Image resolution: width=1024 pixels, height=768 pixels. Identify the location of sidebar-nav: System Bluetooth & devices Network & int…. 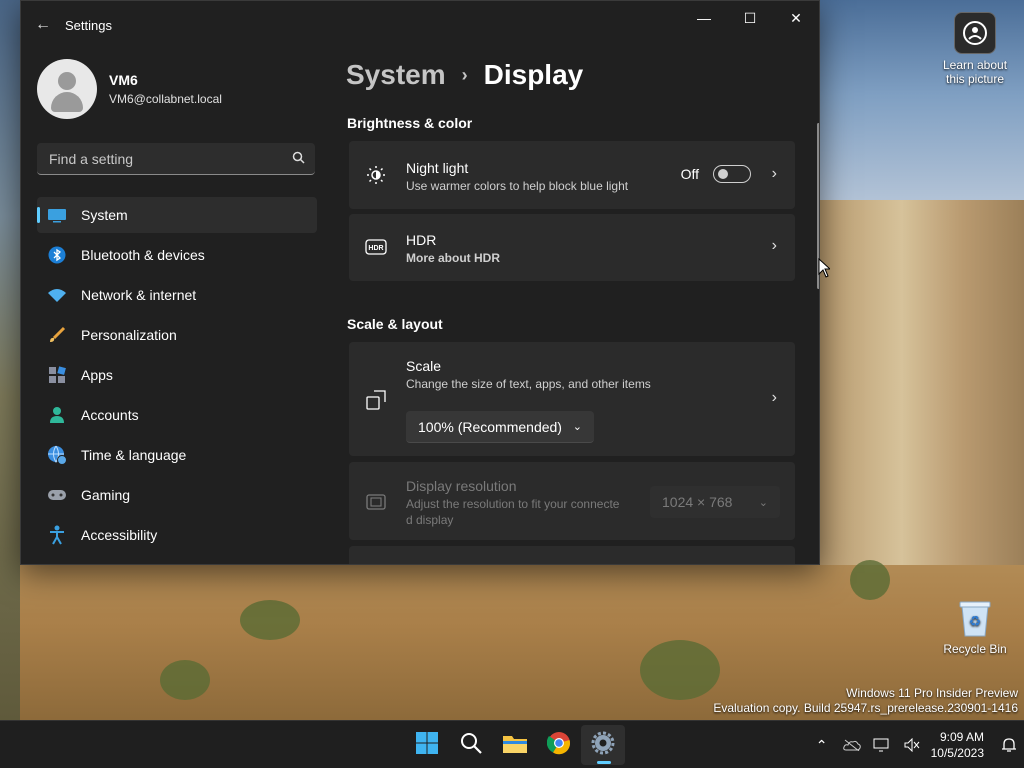
(177, 377).